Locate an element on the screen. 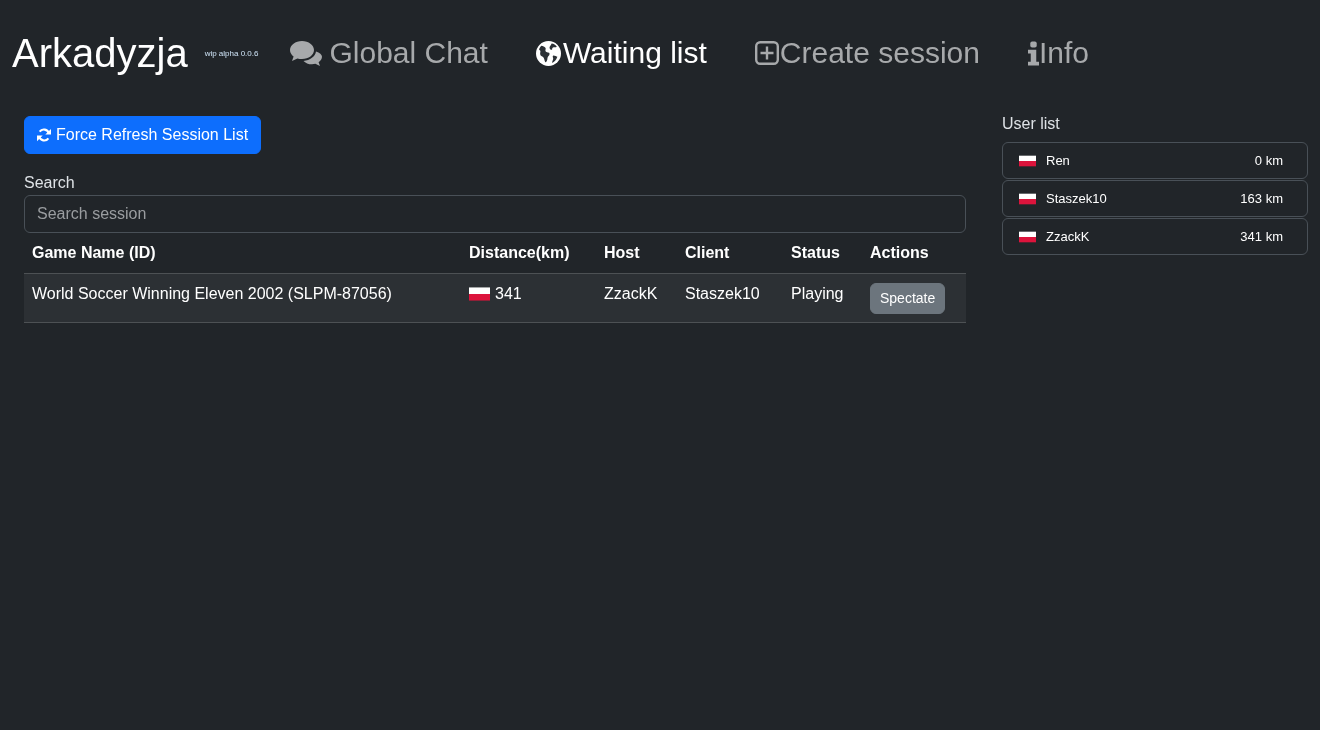 The image size is (1320, 730). user-name: Staszek10 is located at coordinates (1076, 198).